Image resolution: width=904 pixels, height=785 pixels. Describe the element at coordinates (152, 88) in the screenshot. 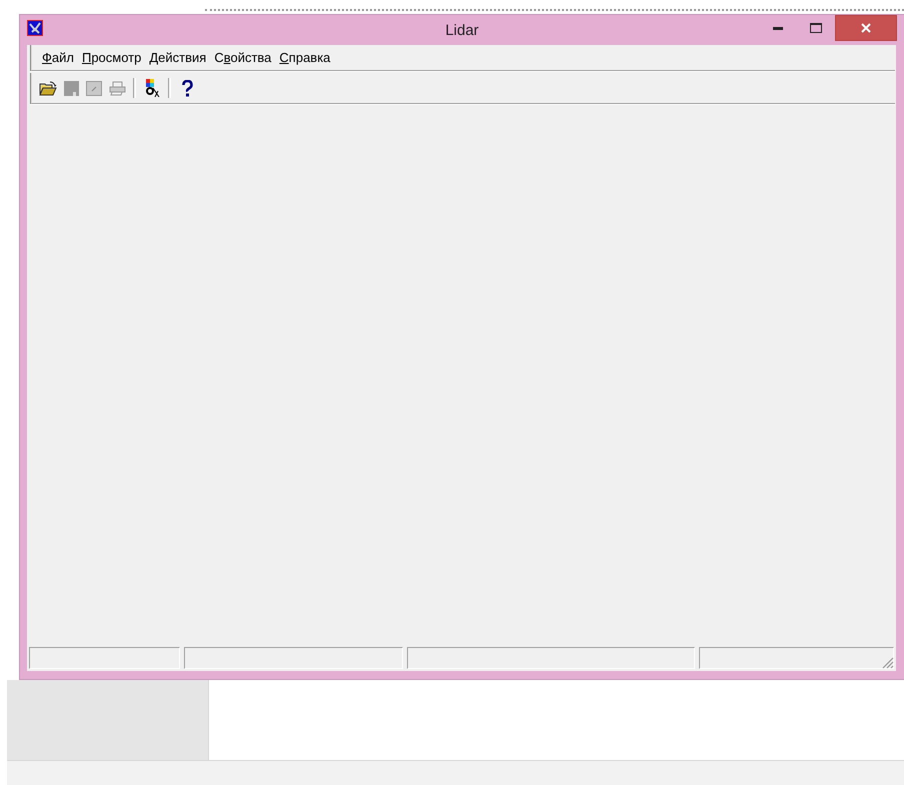

I see `color-blocks-icon` at that location.